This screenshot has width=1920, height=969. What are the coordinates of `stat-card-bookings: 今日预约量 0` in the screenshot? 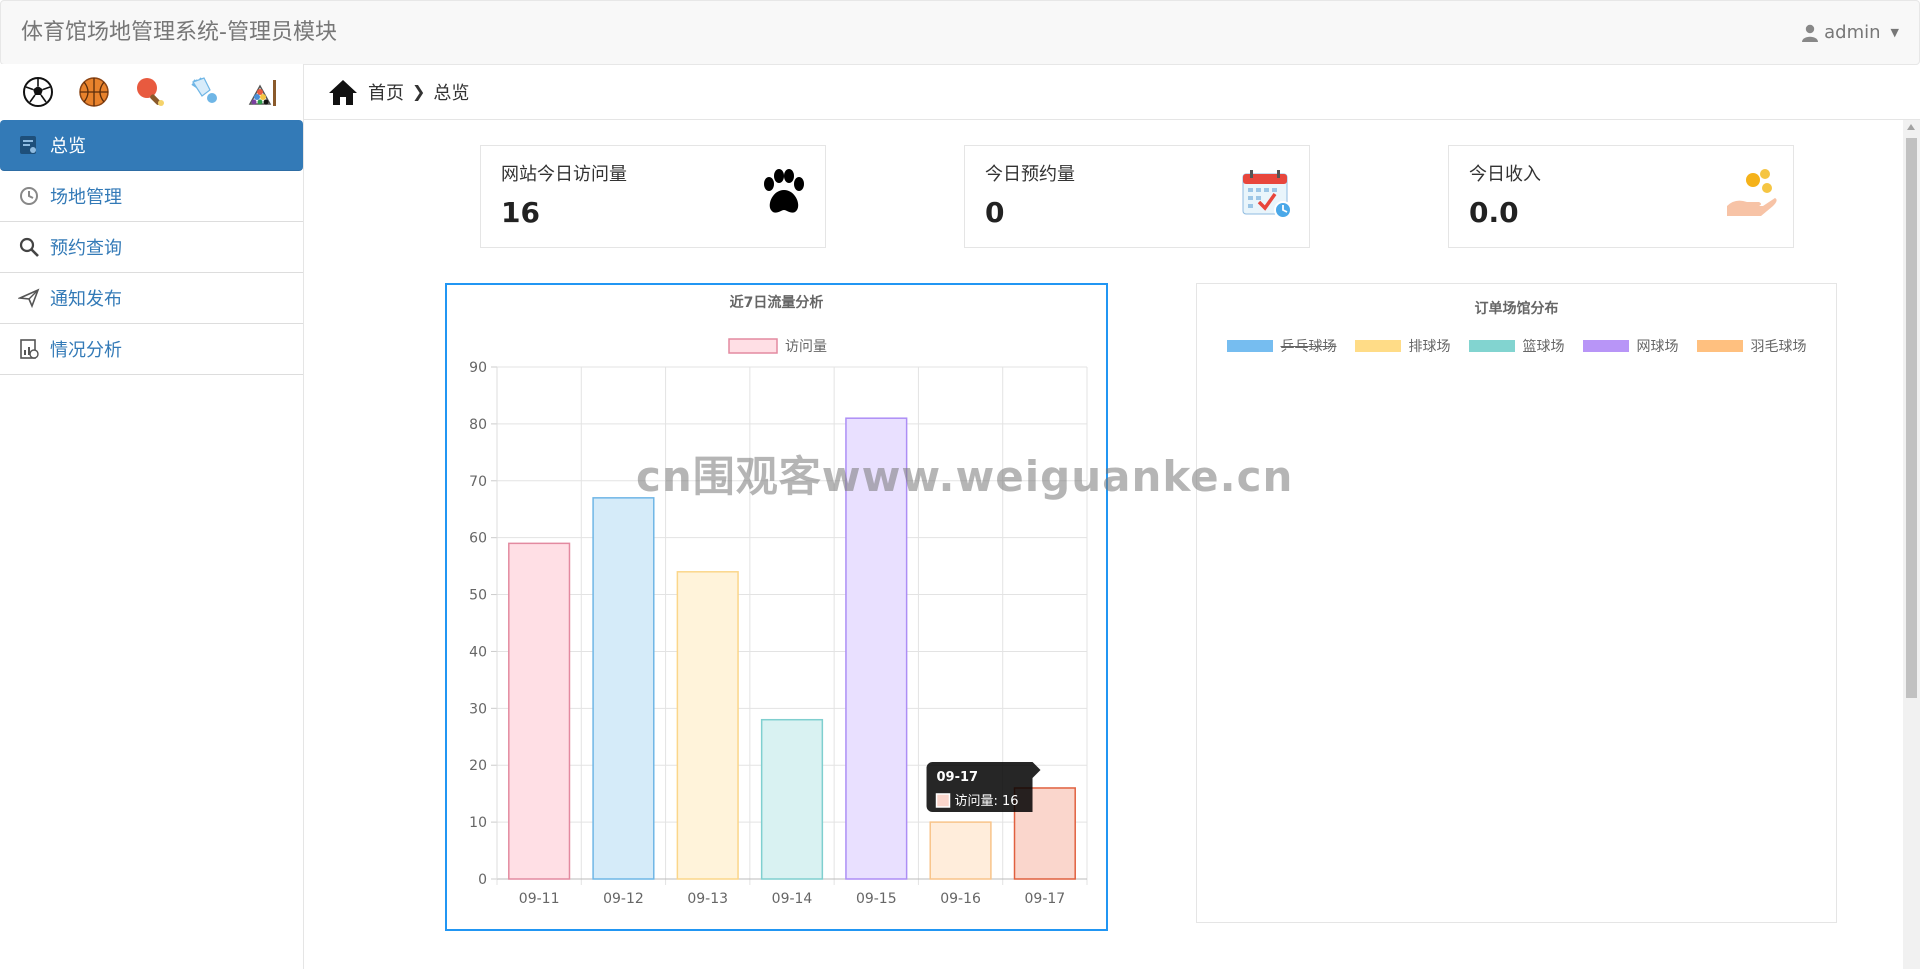 It's located at (1137, 196).